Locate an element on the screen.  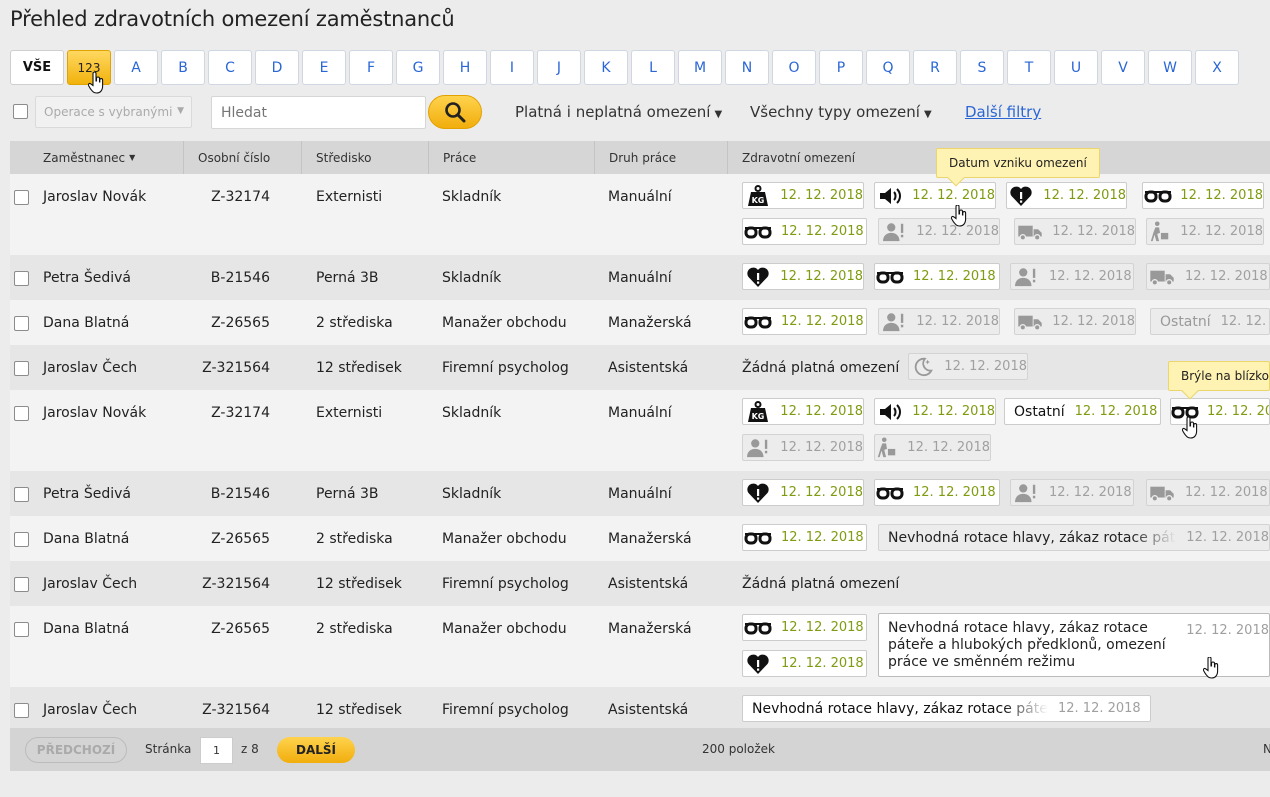
letter-j: J is located at coordinates (559, 67).